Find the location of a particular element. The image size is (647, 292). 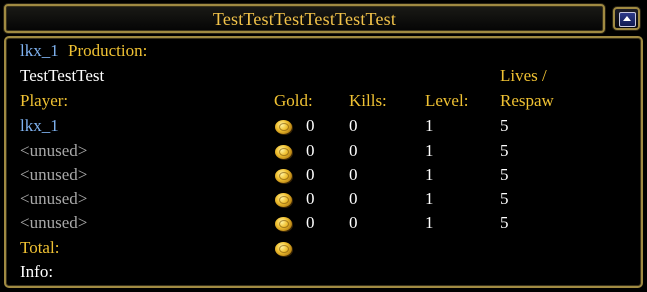

table-row-4-gold: 0 is located at coordinates (310, 222).